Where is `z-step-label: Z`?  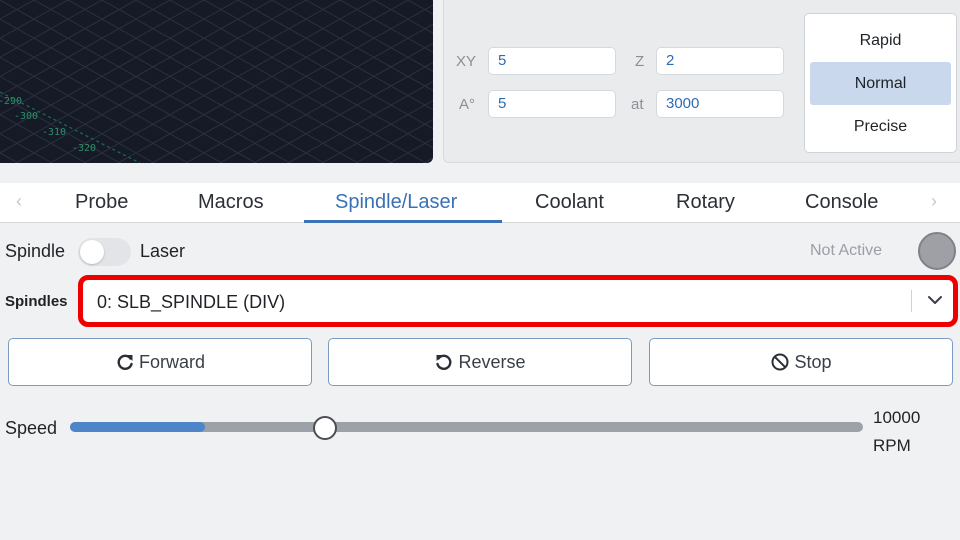 z-step-label: Z is located at coordinates (640, 61).